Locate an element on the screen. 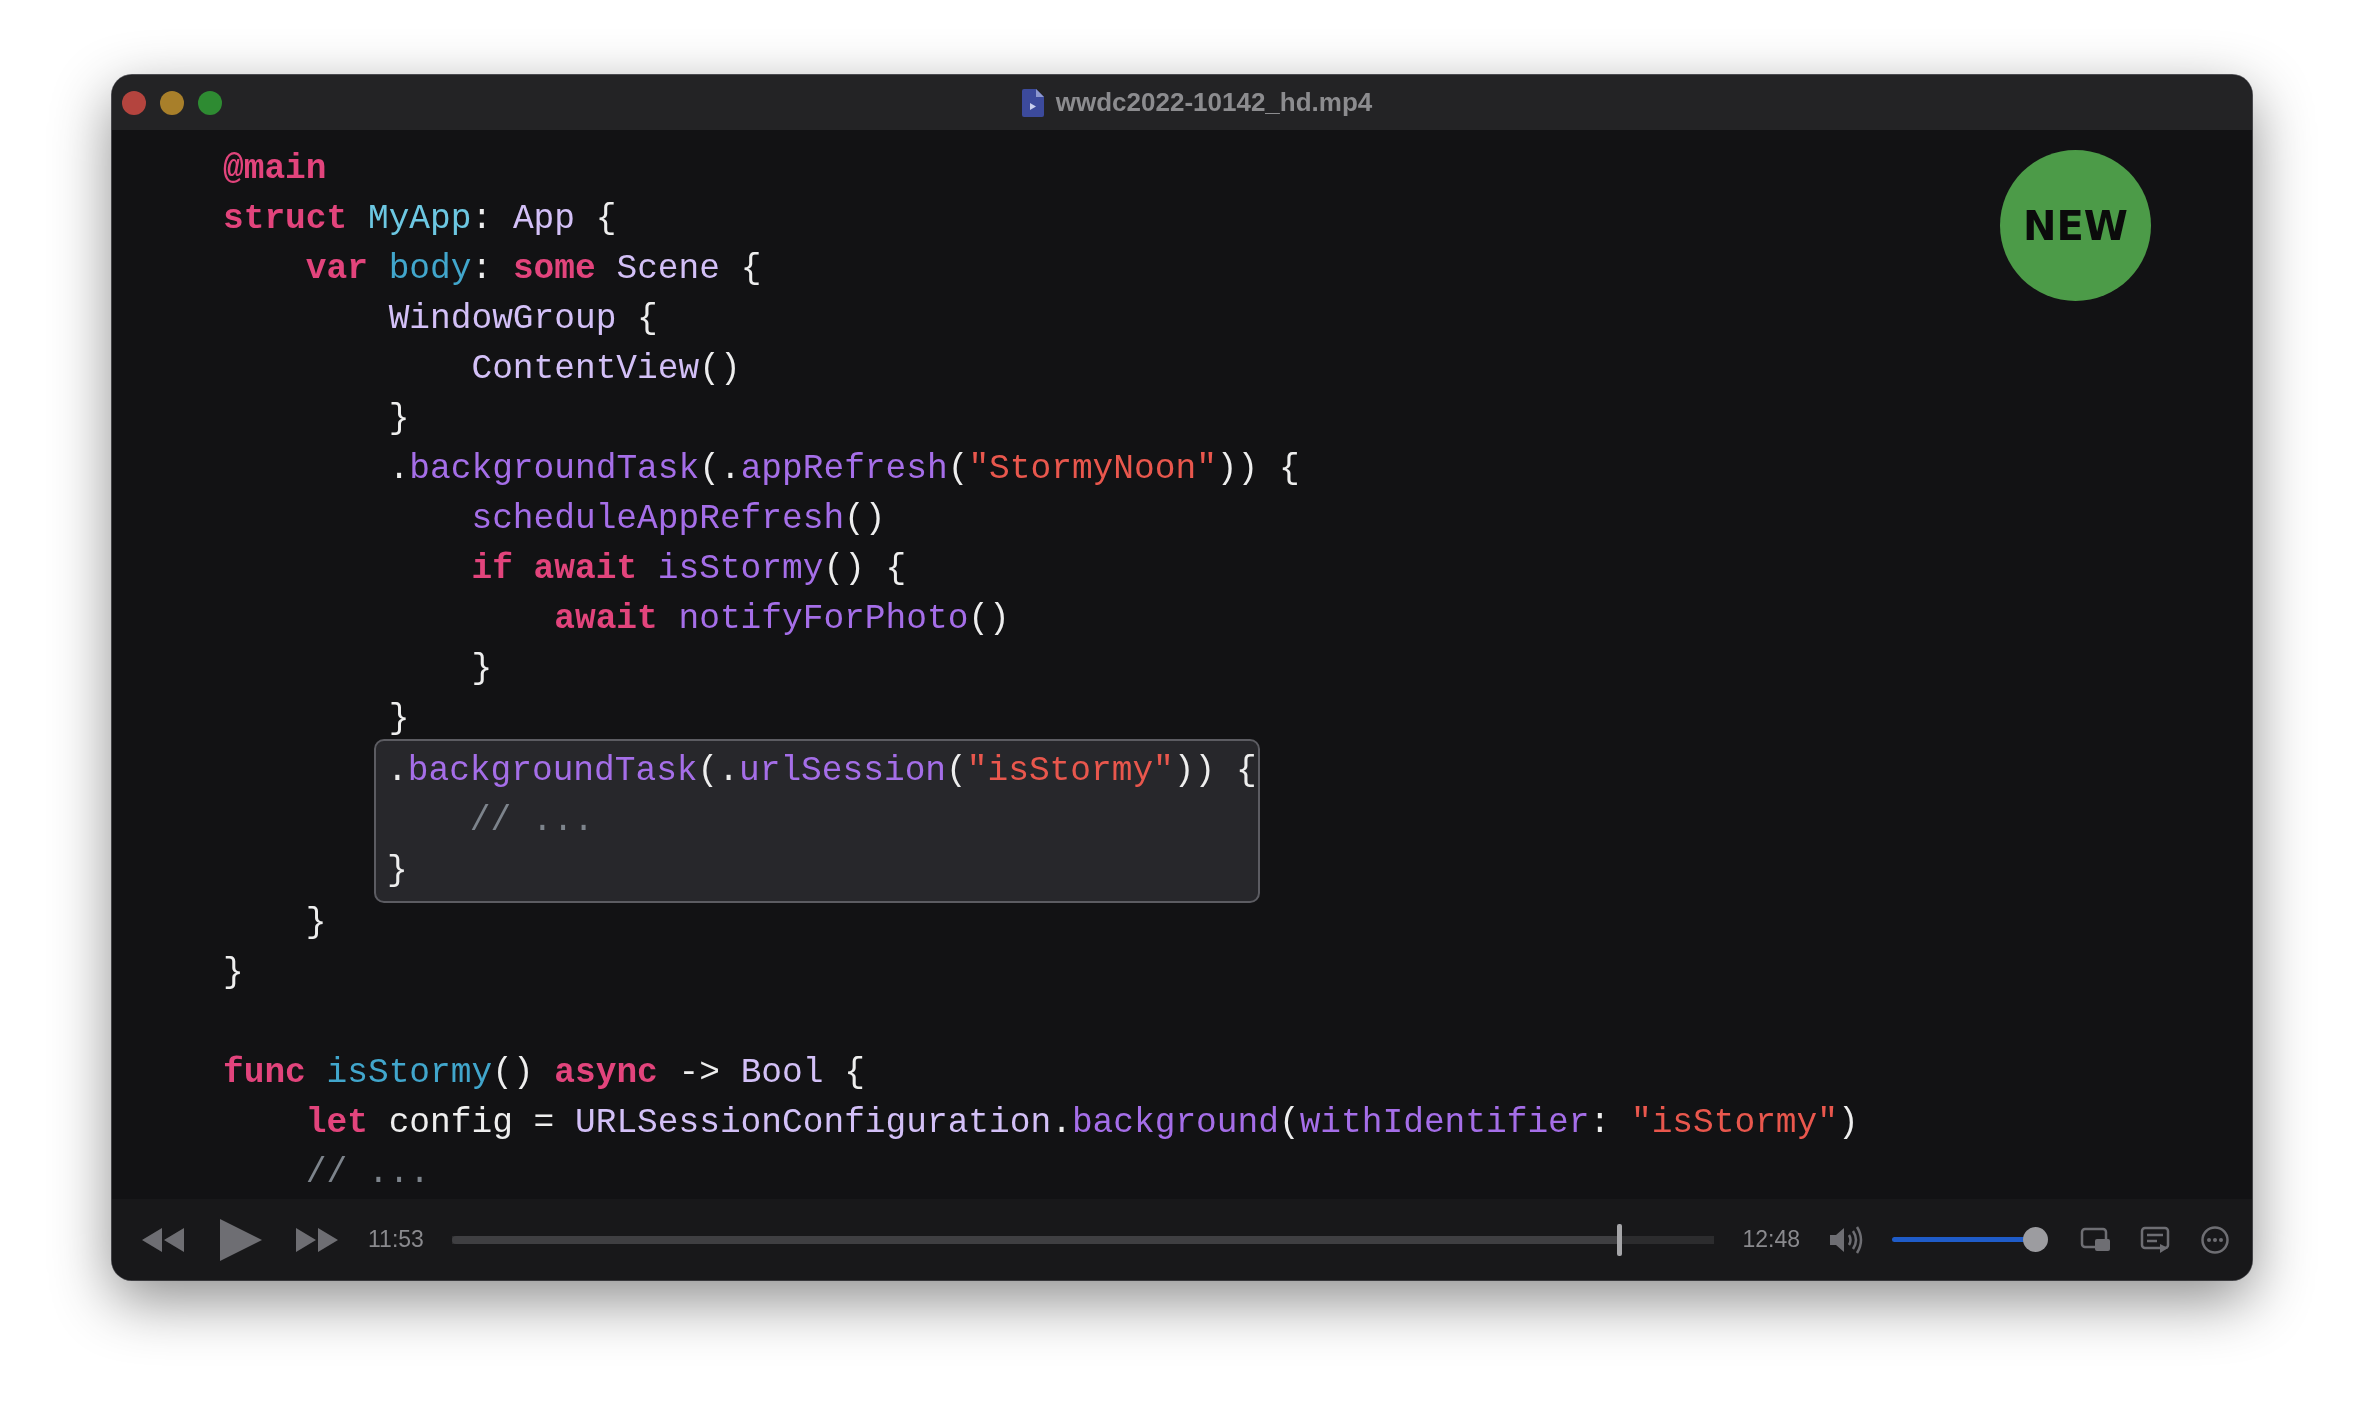  elapsed-time: 11:53 is located at coordinates (396, 1239).